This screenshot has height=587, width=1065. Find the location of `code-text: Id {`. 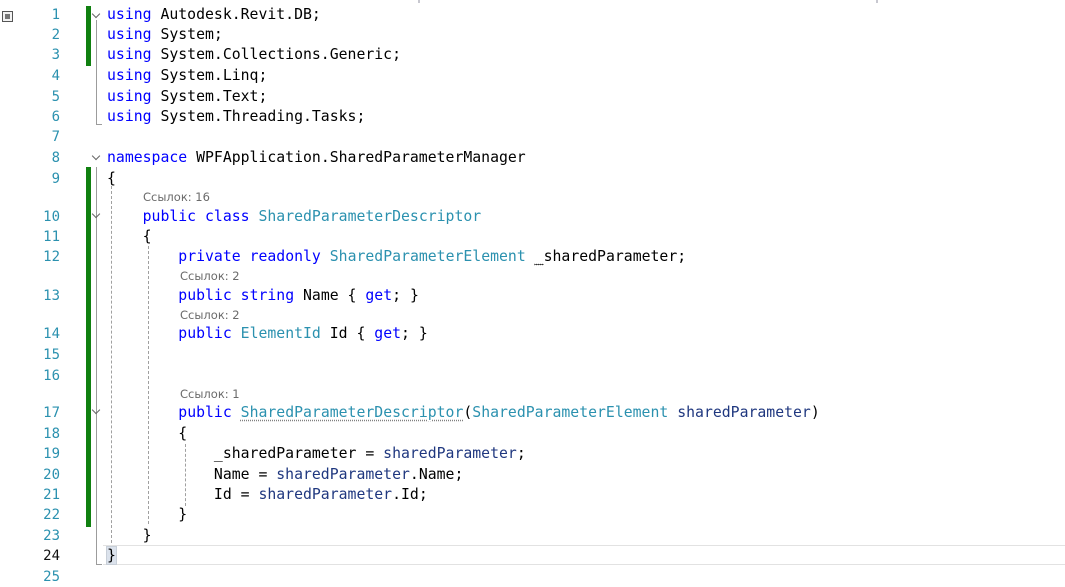

code-text: Id { is located at coordinates (347, 333).